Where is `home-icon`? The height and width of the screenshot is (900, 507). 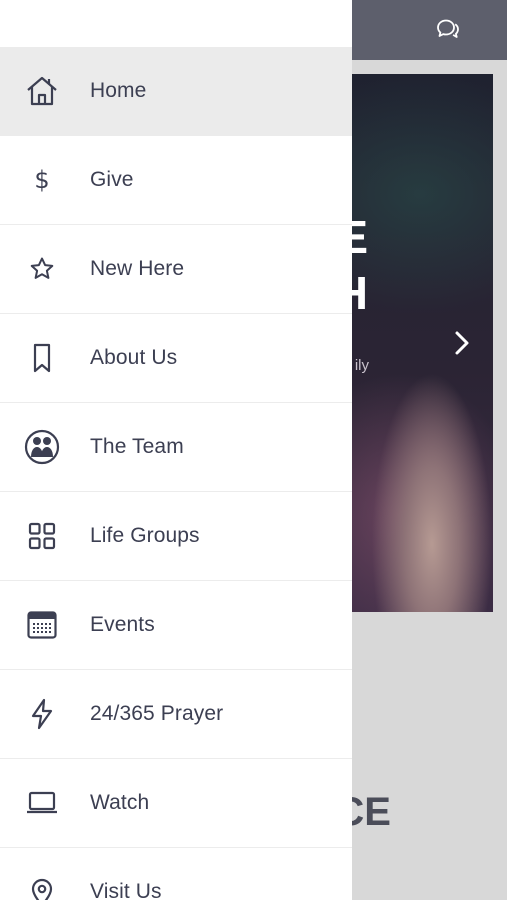 home-icon is located at coordinates (45, 91).